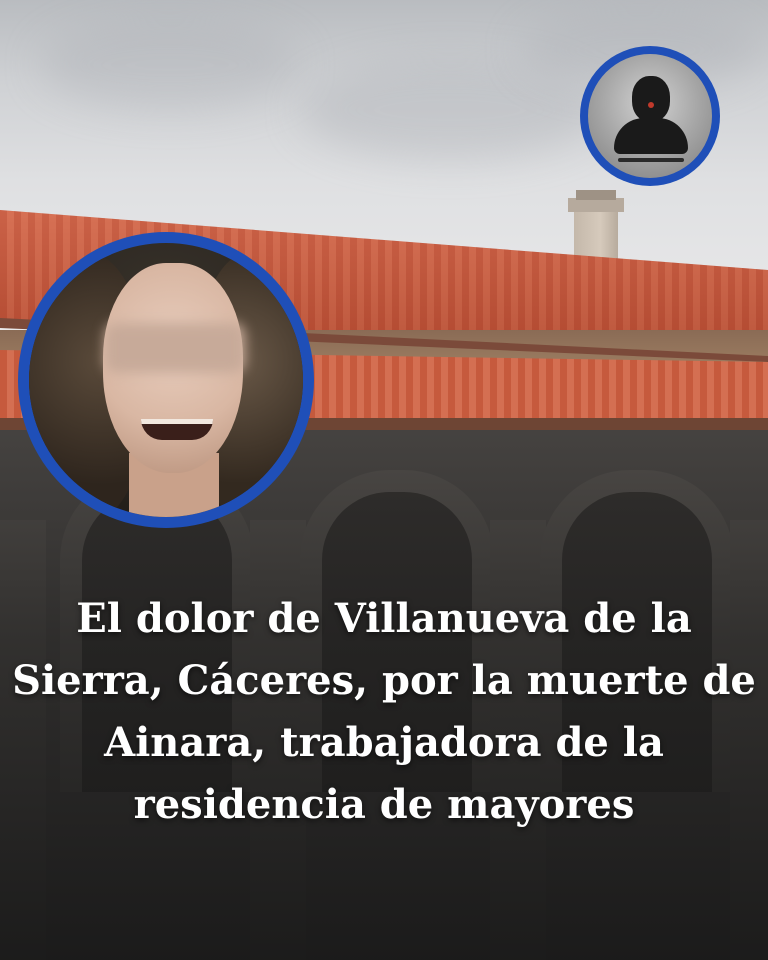 The image size is (768, 960). I want to click on silhouette-icon, so click(650, 116).